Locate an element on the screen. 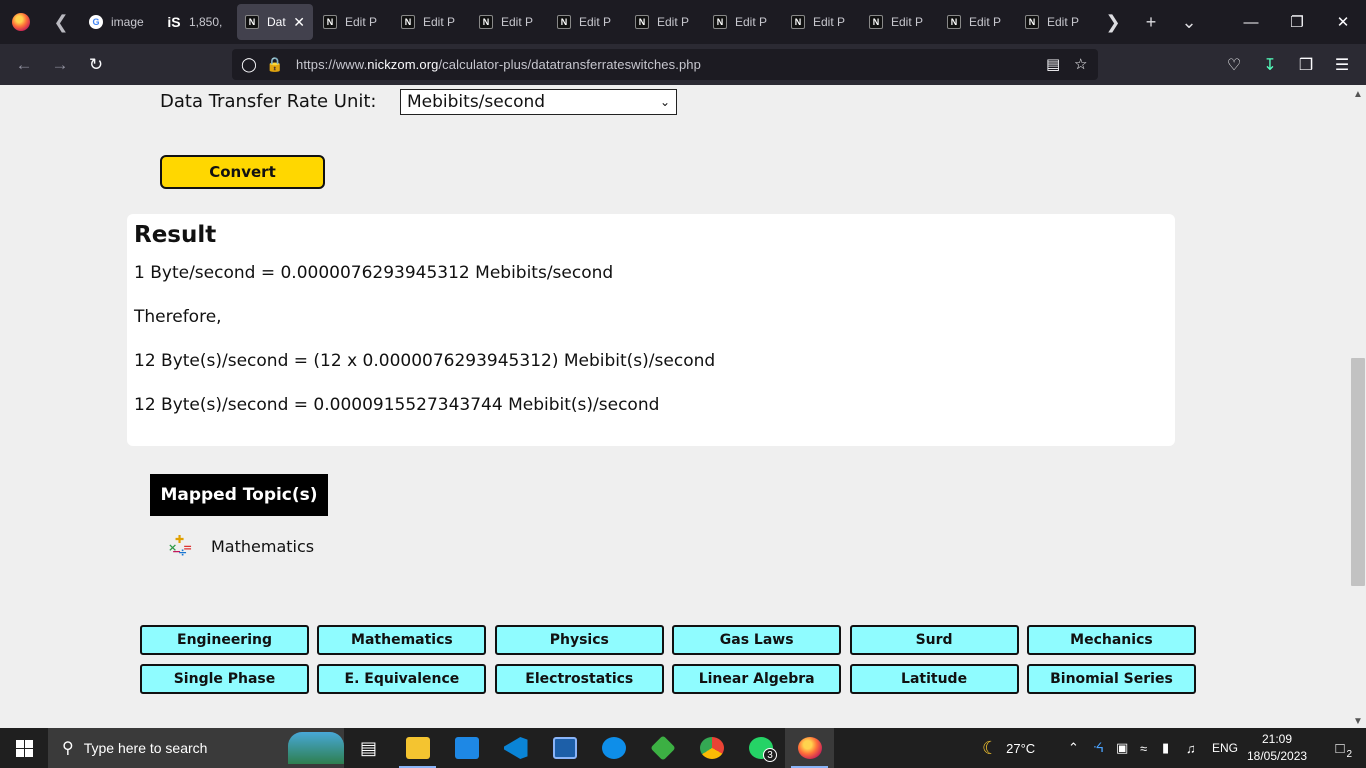 The width and height of the screenshot is (1366, 768). show-hidden-icons-icon: ⌃ is located at coordinates (1073, 748).